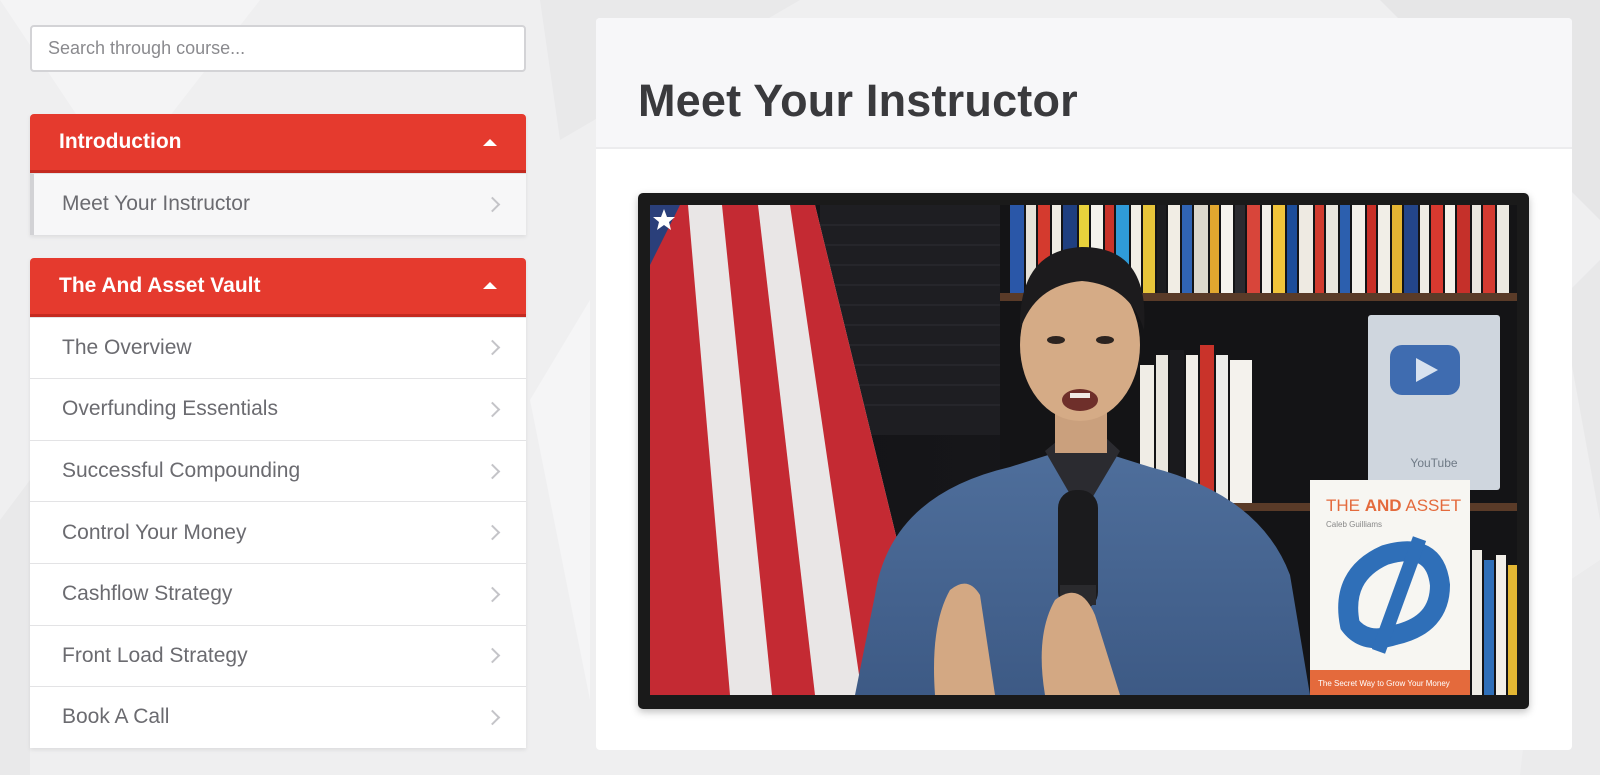  Describe the element at coordinates (278, 717) in the screenshot. I see `lesson-book-a-call: Book A Call` at that location.